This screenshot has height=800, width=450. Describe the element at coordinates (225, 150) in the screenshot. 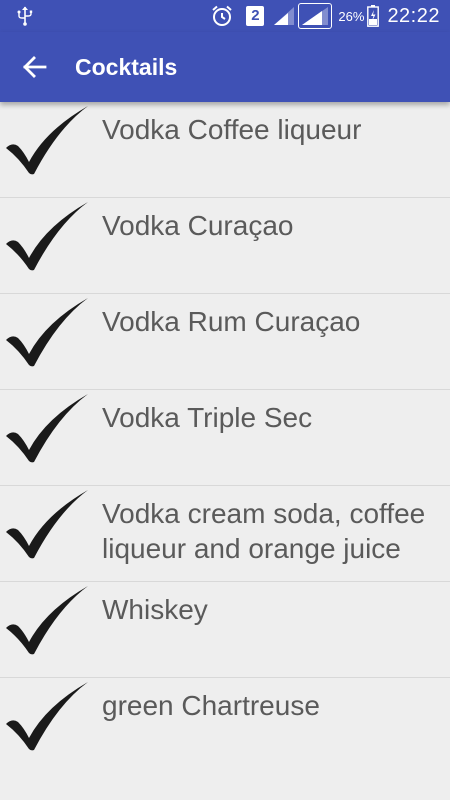

I see `list-item: Vodka Coffee liqueur` at that location.